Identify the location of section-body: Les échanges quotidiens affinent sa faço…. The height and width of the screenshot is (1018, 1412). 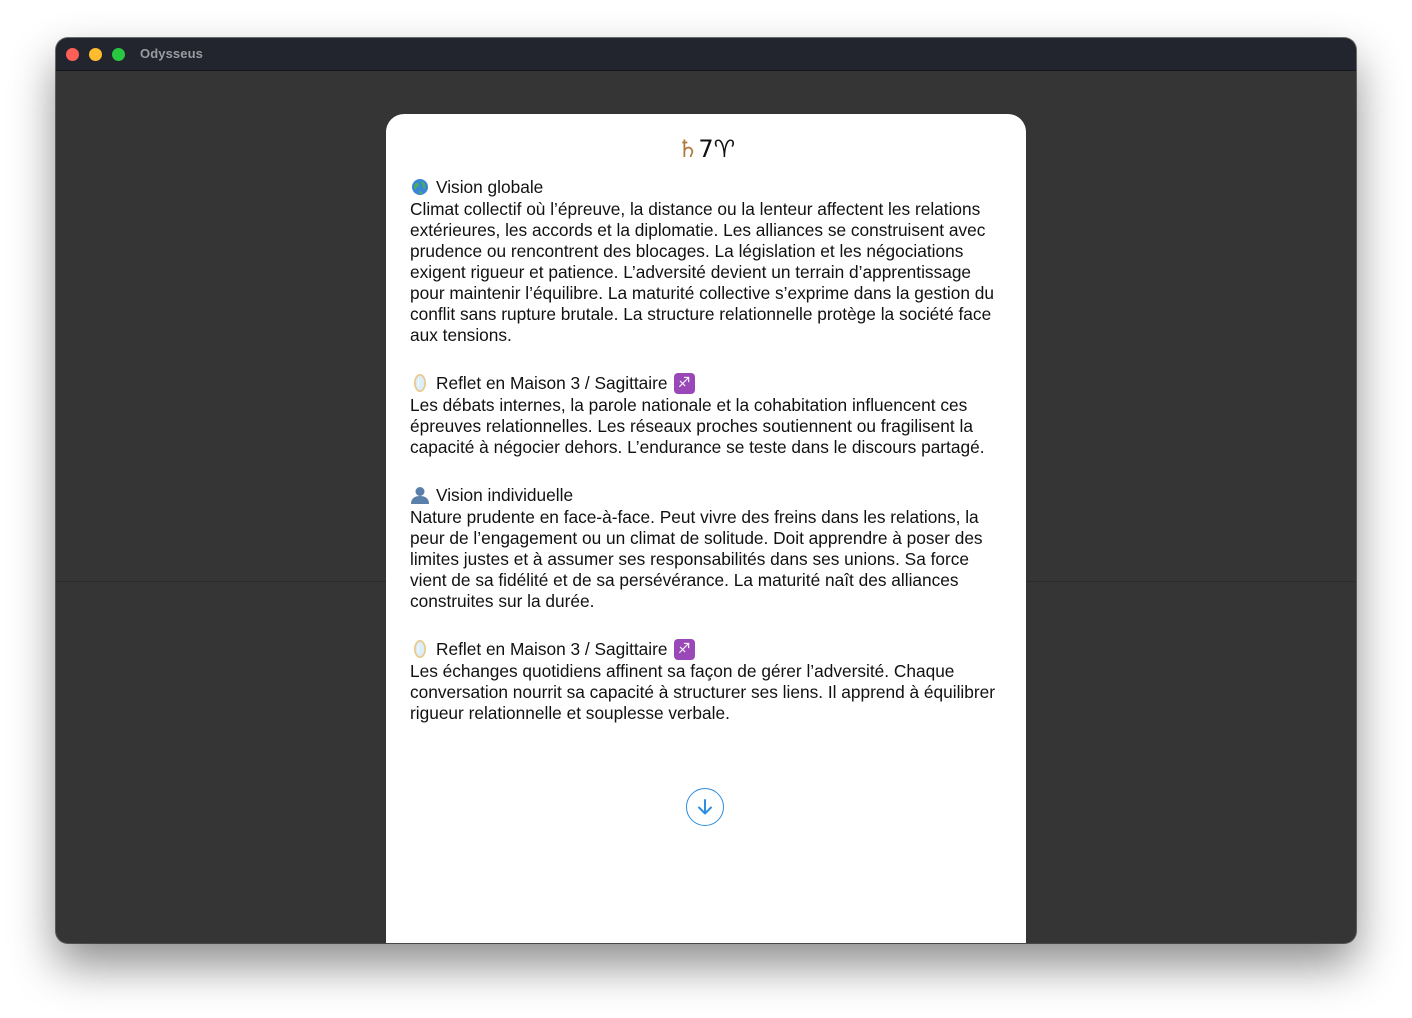
(702, 692).